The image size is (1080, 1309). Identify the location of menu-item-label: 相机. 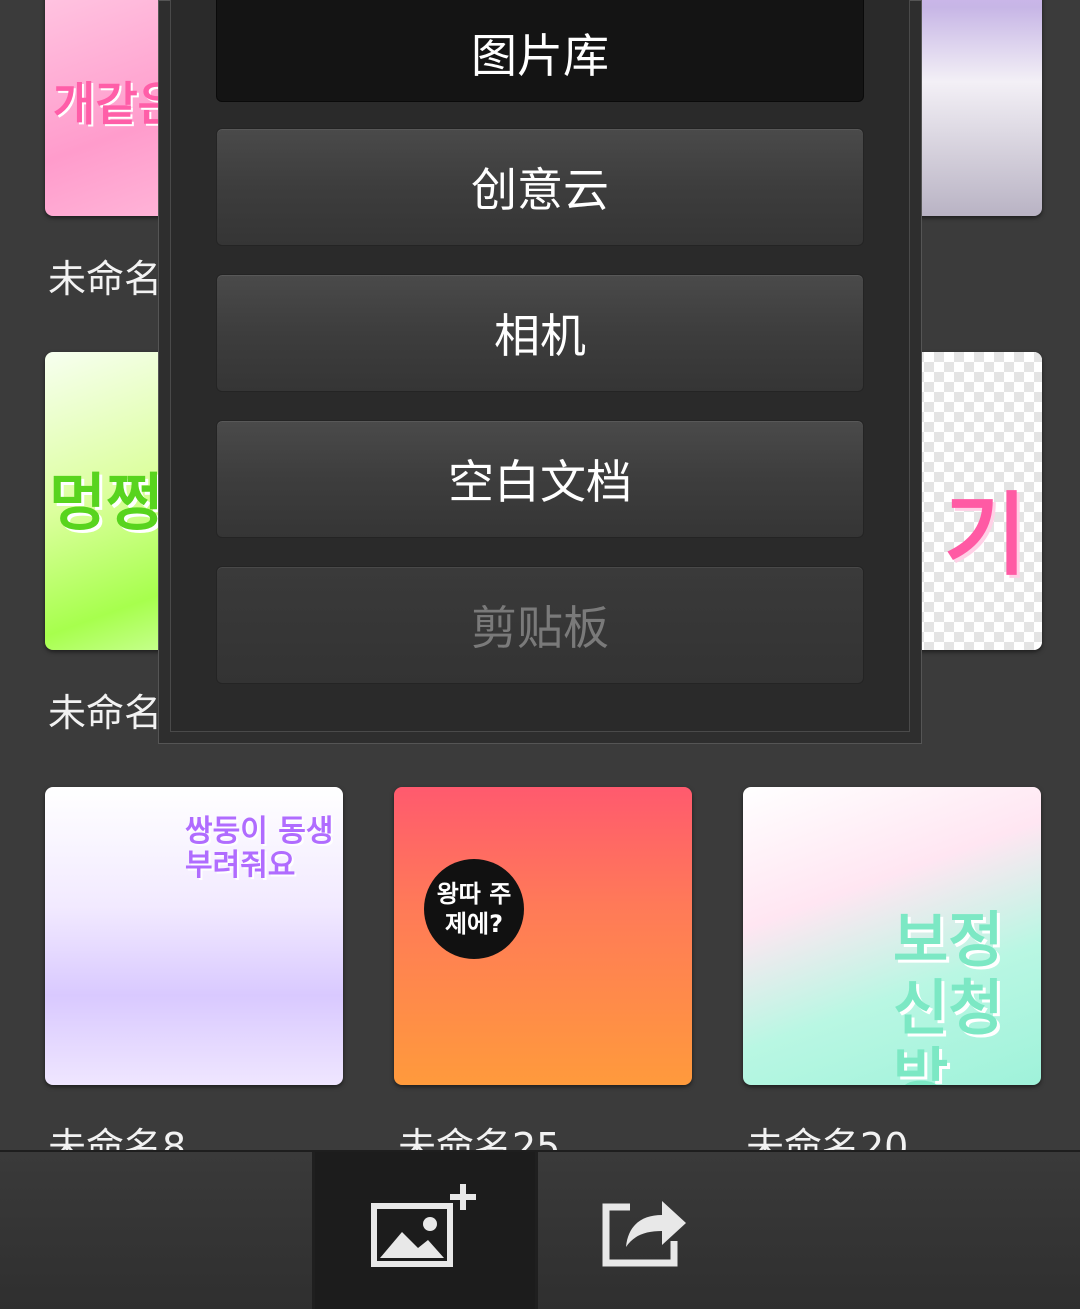
(540, 336).